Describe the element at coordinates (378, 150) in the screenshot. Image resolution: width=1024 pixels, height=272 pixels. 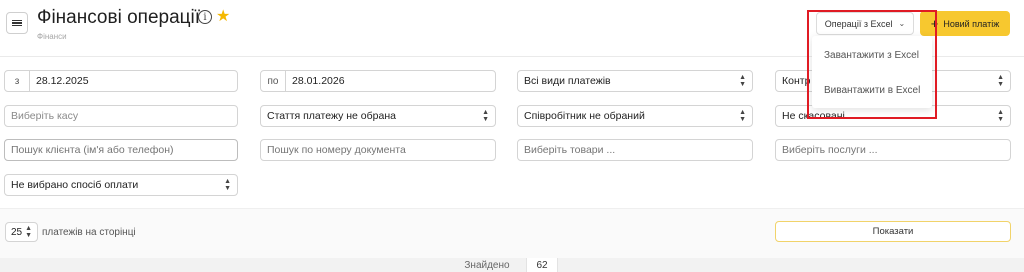
I see `document-search-input` at that location.